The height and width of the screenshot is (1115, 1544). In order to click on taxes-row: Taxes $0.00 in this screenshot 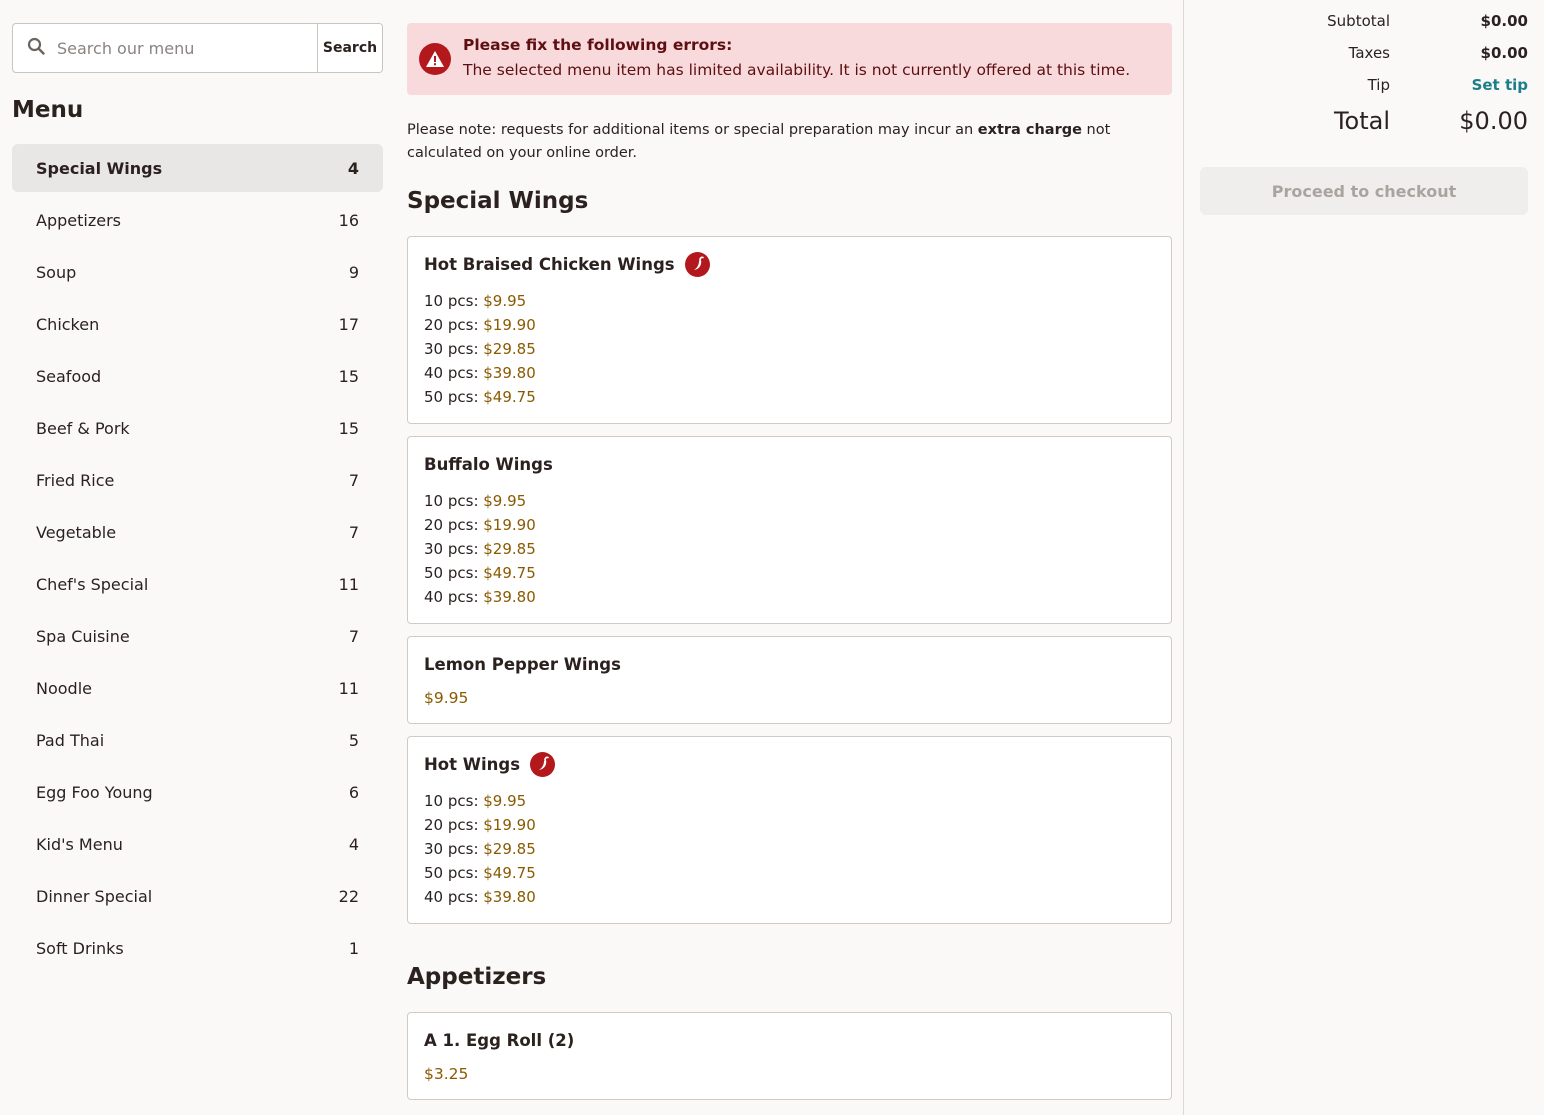, I will do `click(1364, 53)`.